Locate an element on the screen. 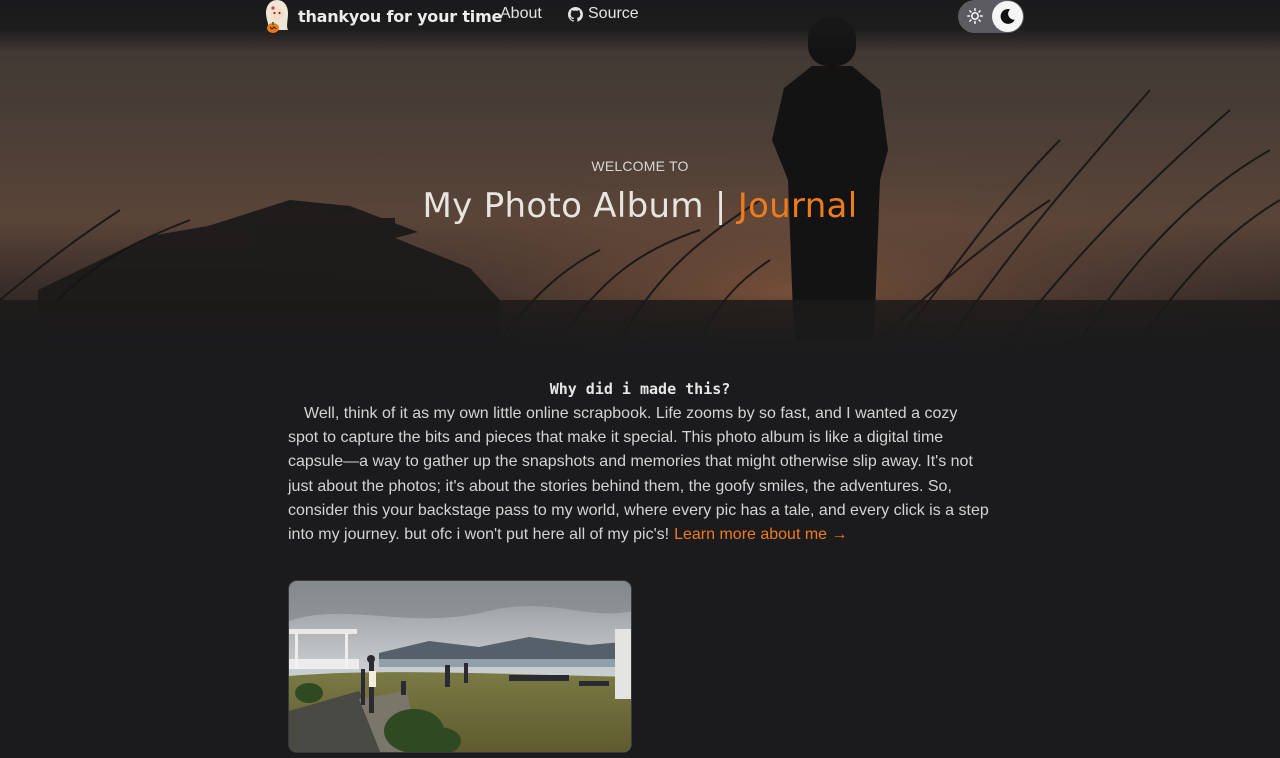  photo-gallery is located at coordinates (460, 666).